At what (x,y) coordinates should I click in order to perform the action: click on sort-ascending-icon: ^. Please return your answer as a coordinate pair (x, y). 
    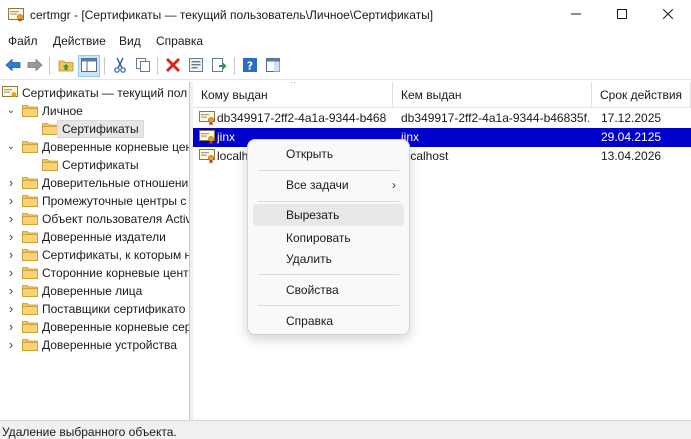
    Looking at the image, I should click on (293, 85).